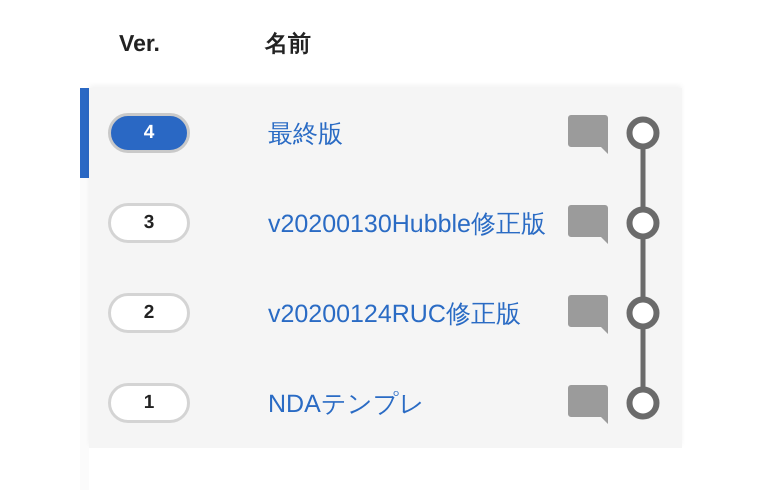 The height and width of the screenshot is (490, 760). What do you see at coordinates (305, 133) in the screenshot?
I see `version-name-link: 最終版` at bounding box center [305, 133].